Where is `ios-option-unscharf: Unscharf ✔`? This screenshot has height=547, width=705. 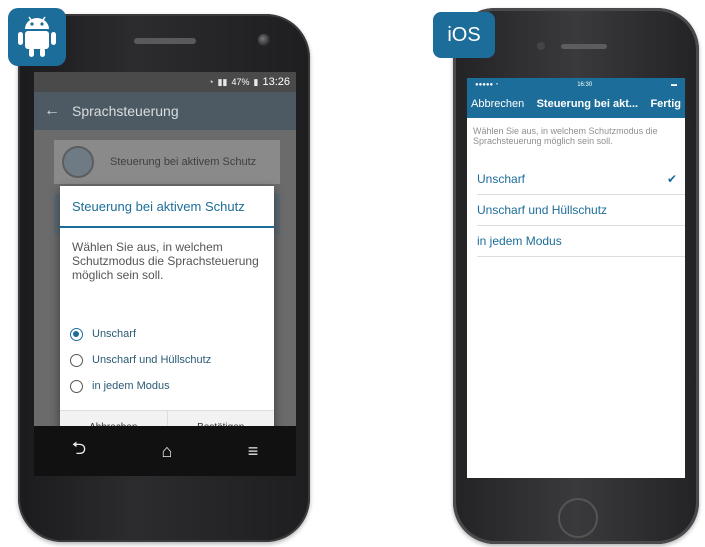
ios-option-unscharf: Unscharf ✔ is located at coordinates (581, 179).